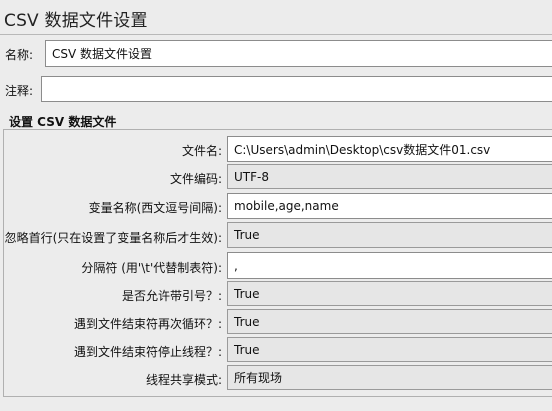 This screenshot has width=552, height=411. Describe the element at coordinates (155, 208) in the screenshot. I see `variable-names-label: 变量名称(西文逗号间隔):` at that location.